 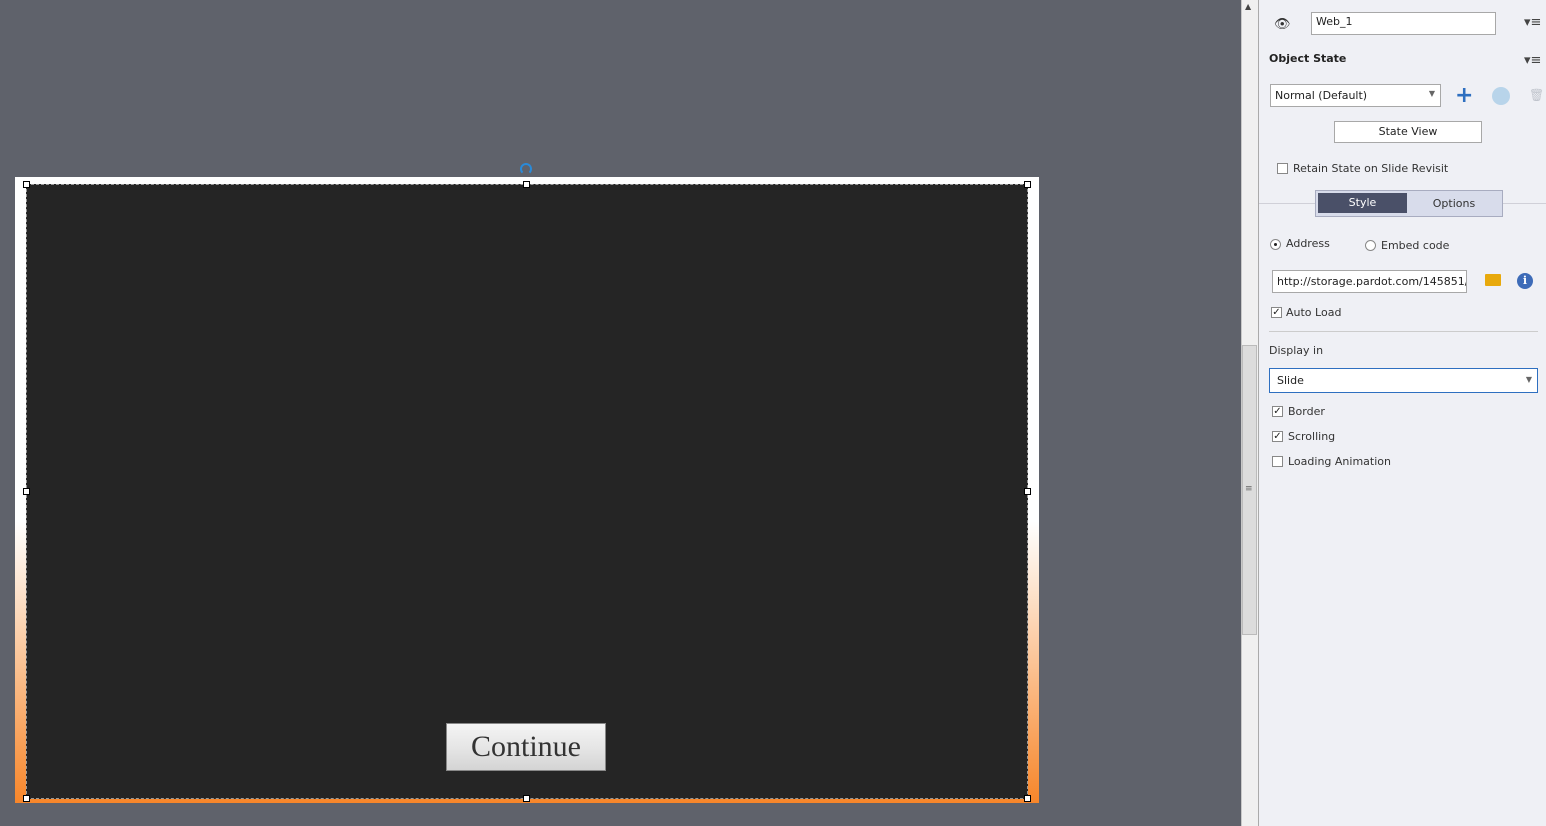 I want to click on display-in-label: Display in, so click(x=1296, y=350).